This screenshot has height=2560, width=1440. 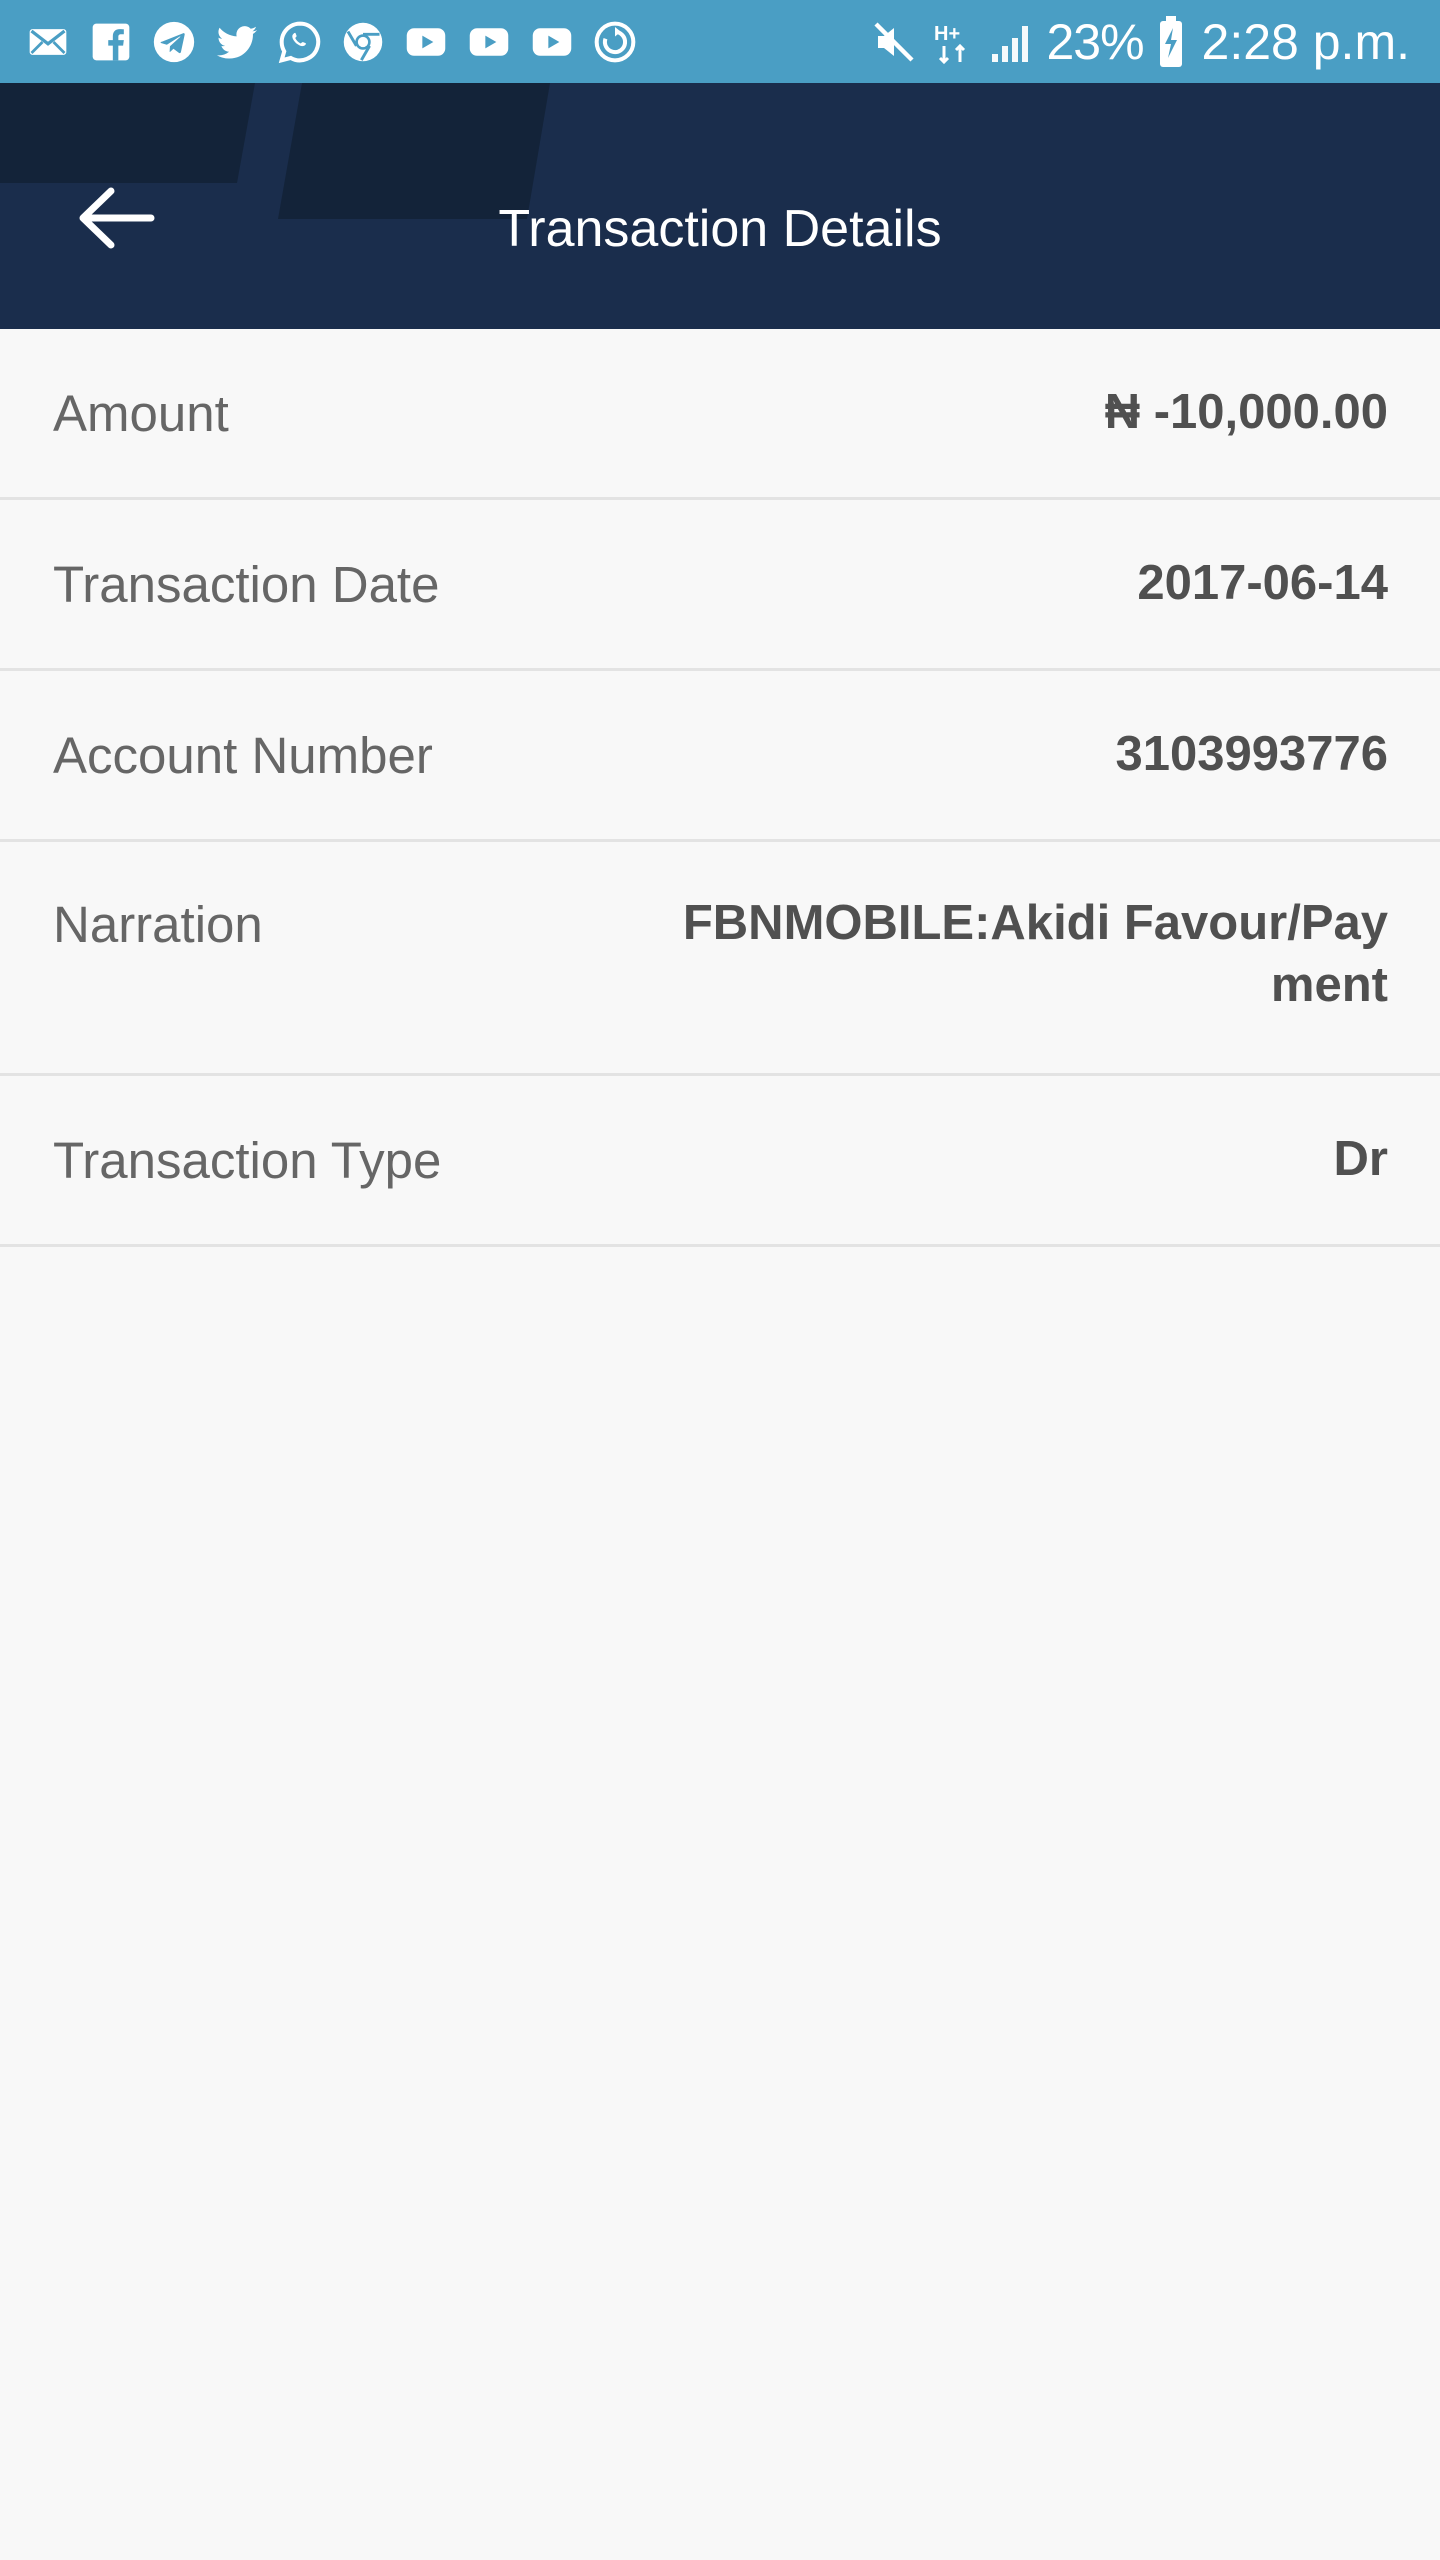 What do you see at coordinates (141, 413) in the screenshot?
I see `amount-label: Amount` at bounding box center [141, 413].